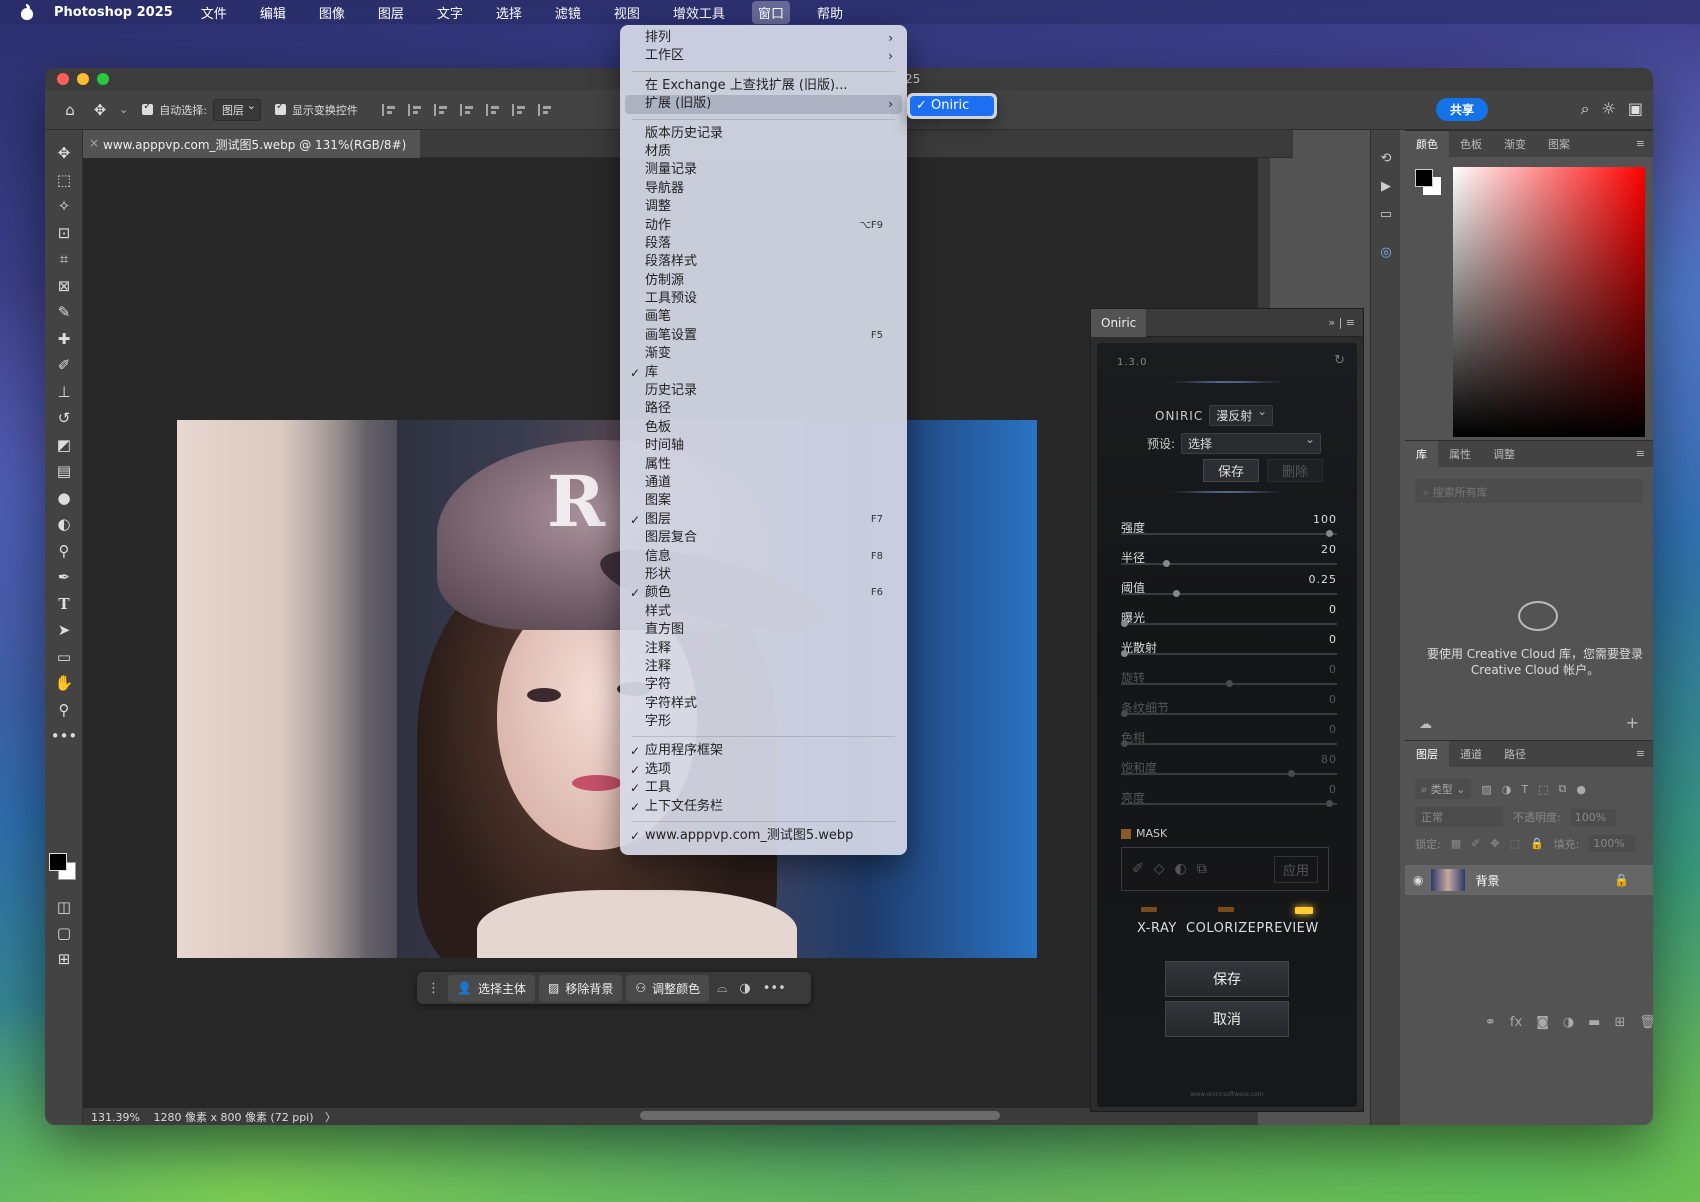 This screenshot has width=1700, height=1202. Describe the element at coordinates (83, 79) in the screenshot. I see `minimize-window-button` at that location.